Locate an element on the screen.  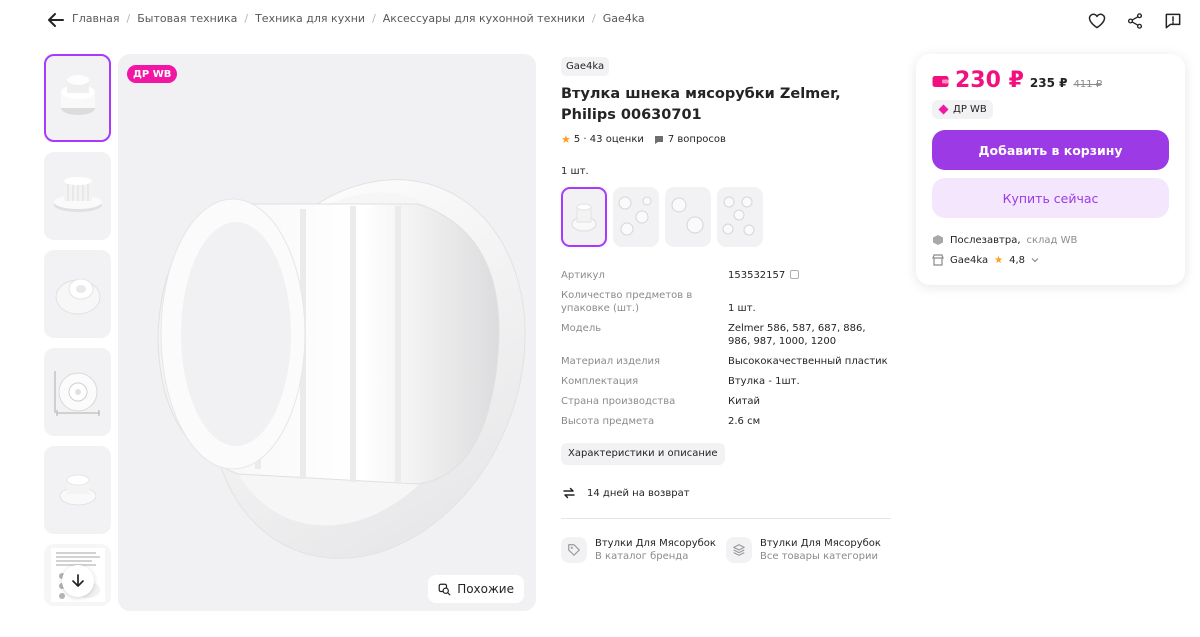
rating-row: ★ 5 · 43 оценки 7 вопросов is located at coordinates (727, 139).